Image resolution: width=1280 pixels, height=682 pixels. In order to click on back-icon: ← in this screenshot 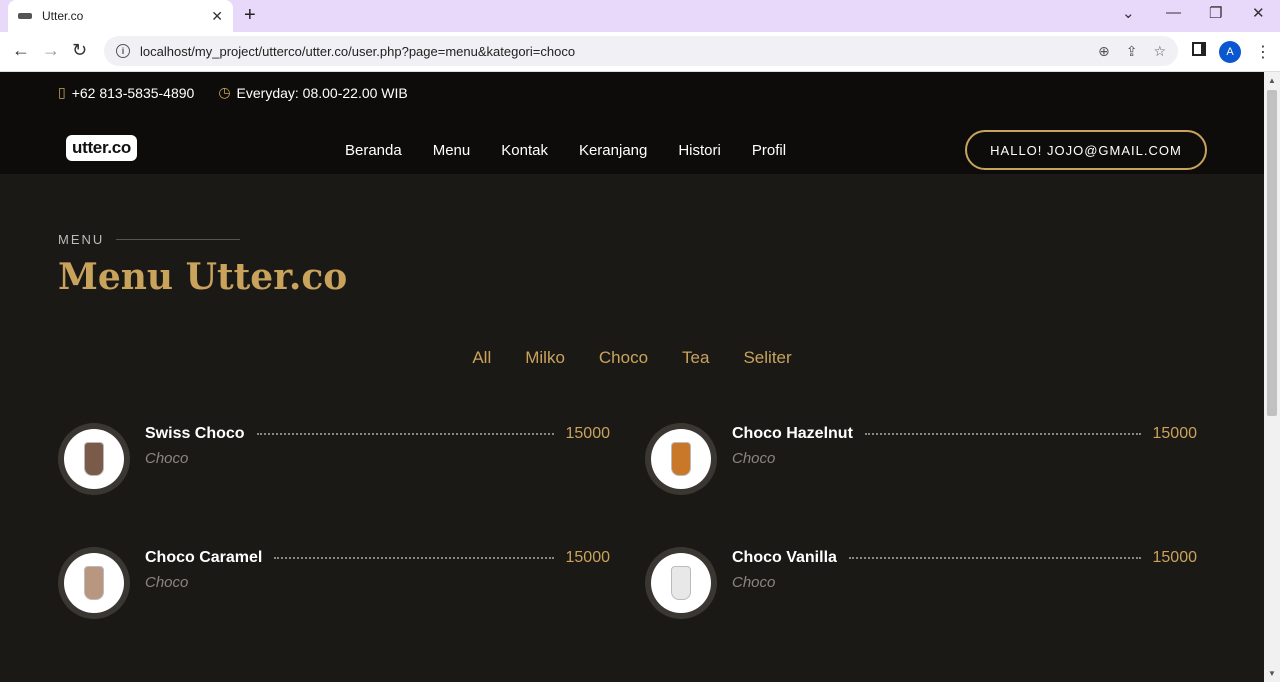, I will do `click(21, 50)`.